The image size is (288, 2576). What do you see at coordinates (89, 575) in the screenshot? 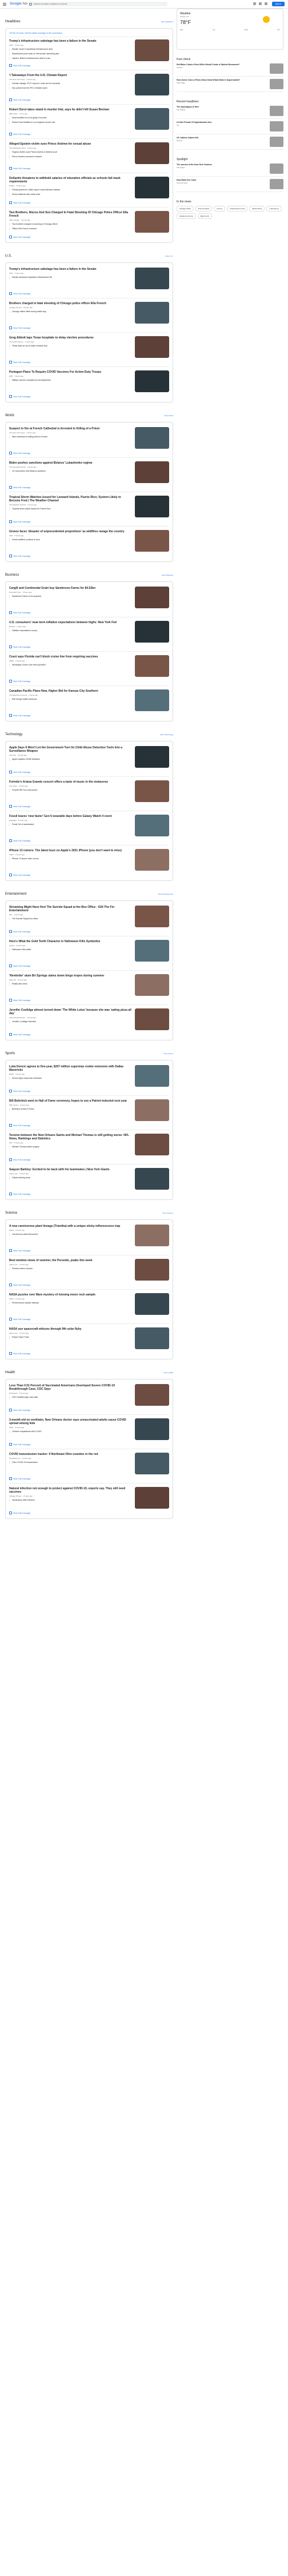
I see `section-title: Business More Business` at bounding box center [89, 575].